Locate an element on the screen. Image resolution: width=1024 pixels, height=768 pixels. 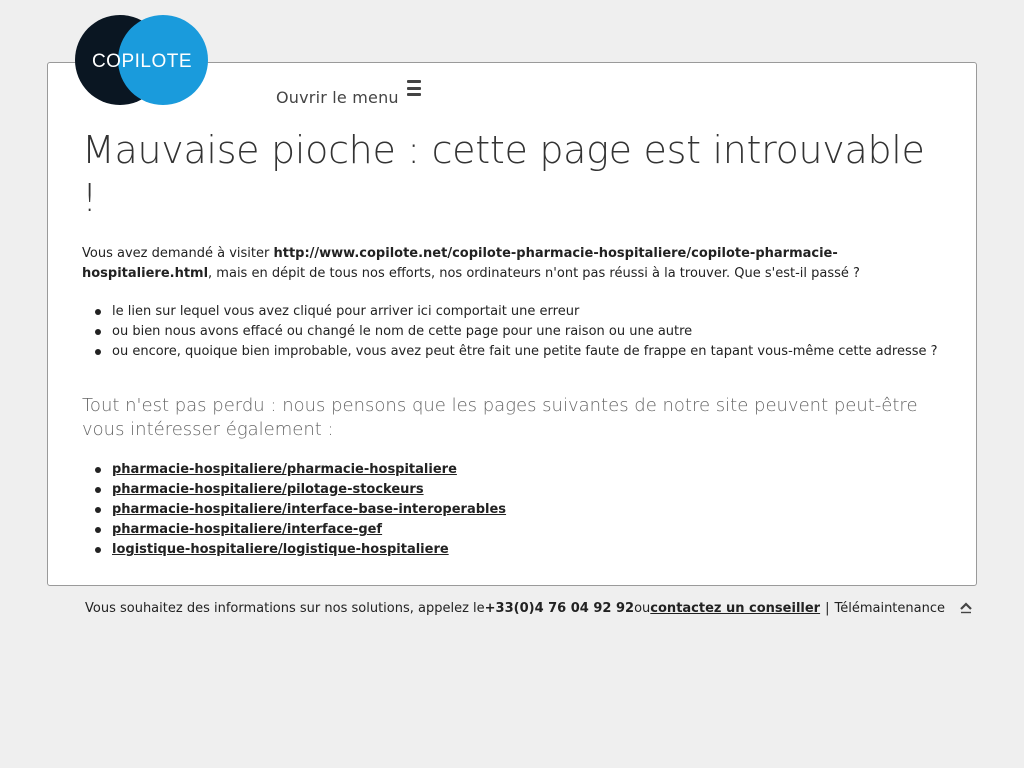
intro-prefix: Vous avez demandé à visiter is located at coordinates (178, 253).